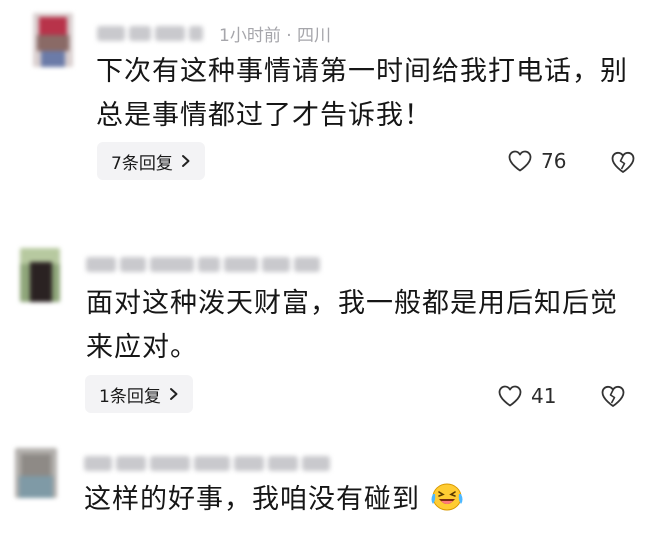 The image size is (655, 540). What do you see at coordinates (352, 303) in the screenshot?
I see `comment-text-line: 面对这种泼天财富，我一般都是用后知后觉` at bounding box center [352, 303].